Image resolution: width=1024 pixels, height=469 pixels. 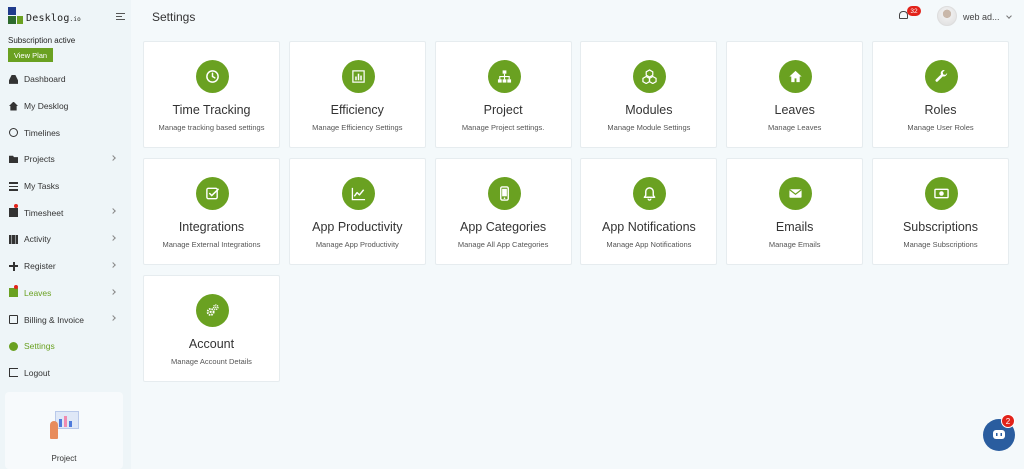 What do you see at coordinates (795, 94) in the screenshot?
I see `card-leaves: Leaves Manage Leaves` at bounding box center [795, 94].